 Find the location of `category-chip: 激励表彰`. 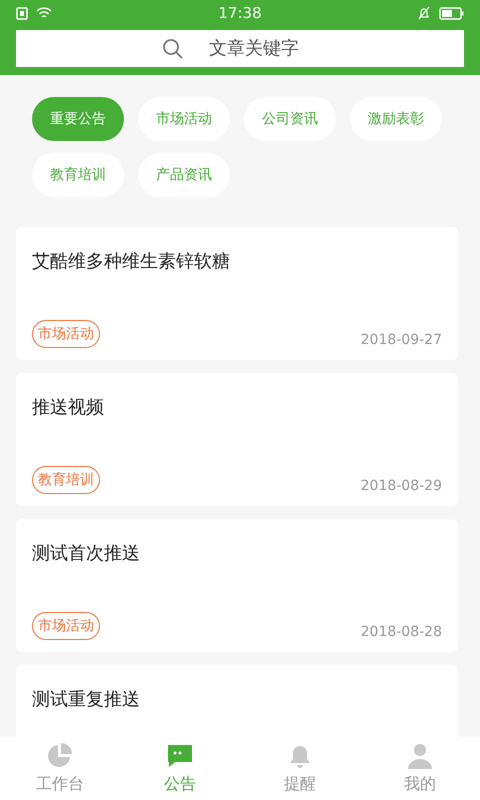

category-chip: 激励表彰 is located at coordinates (396, 119).